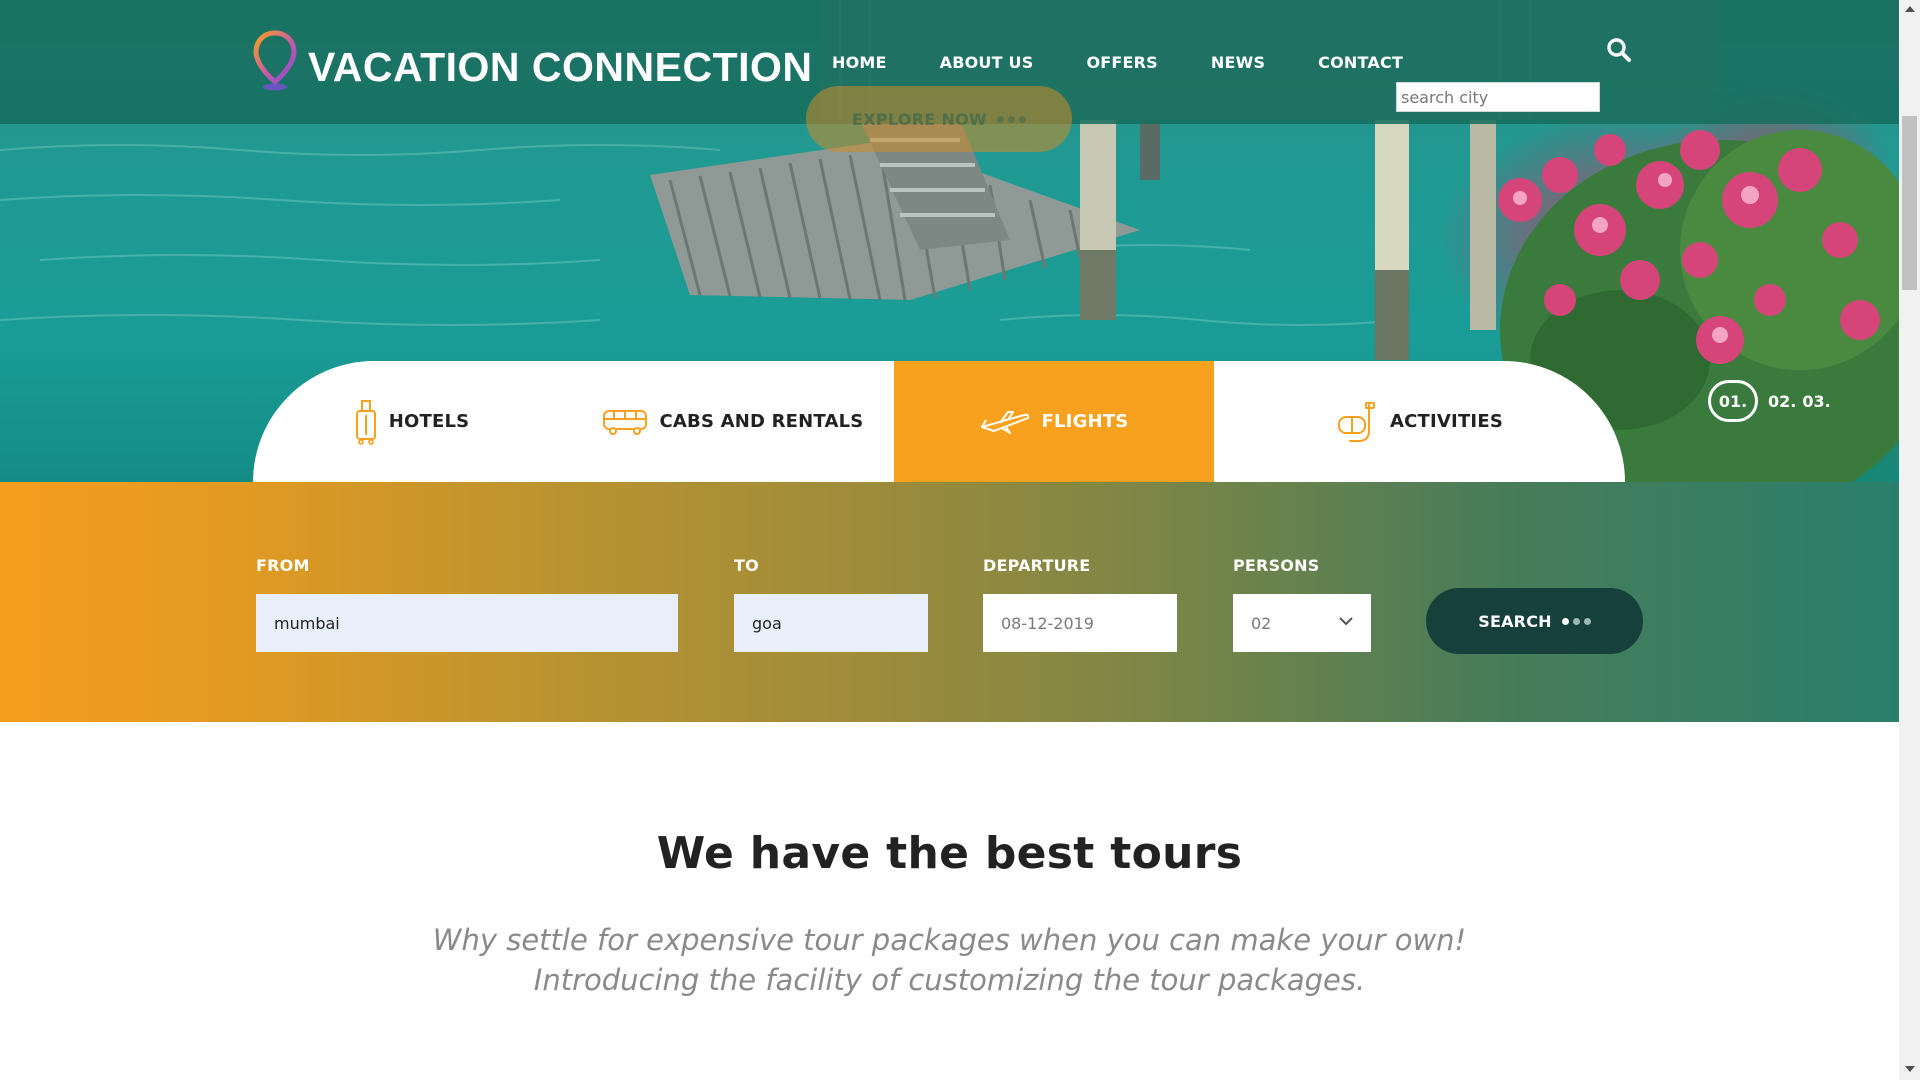 The height and width of the screenshot is (1080, 1920). I want to click on search-button: SEARCH, so click(1534, 621).